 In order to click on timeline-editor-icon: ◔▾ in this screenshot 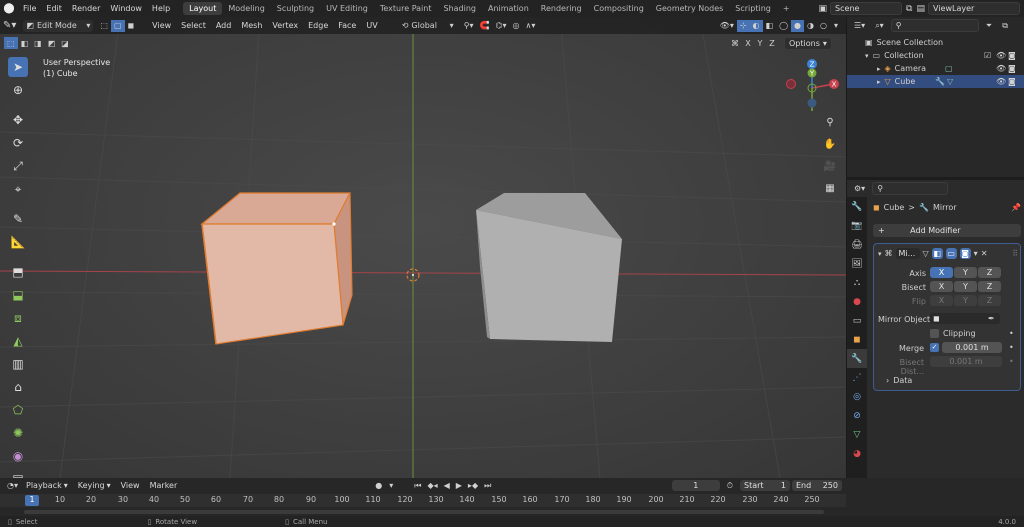, I will do `click(12, 486)`.